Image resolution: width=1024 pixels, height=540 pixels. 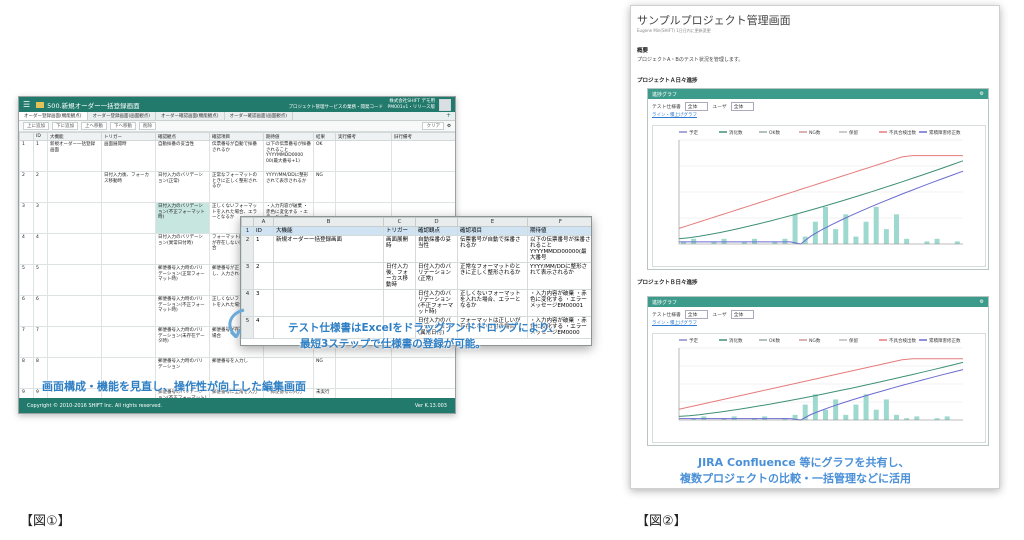 I want to click on excel-col-letter: F, so click(x=559, y=222).